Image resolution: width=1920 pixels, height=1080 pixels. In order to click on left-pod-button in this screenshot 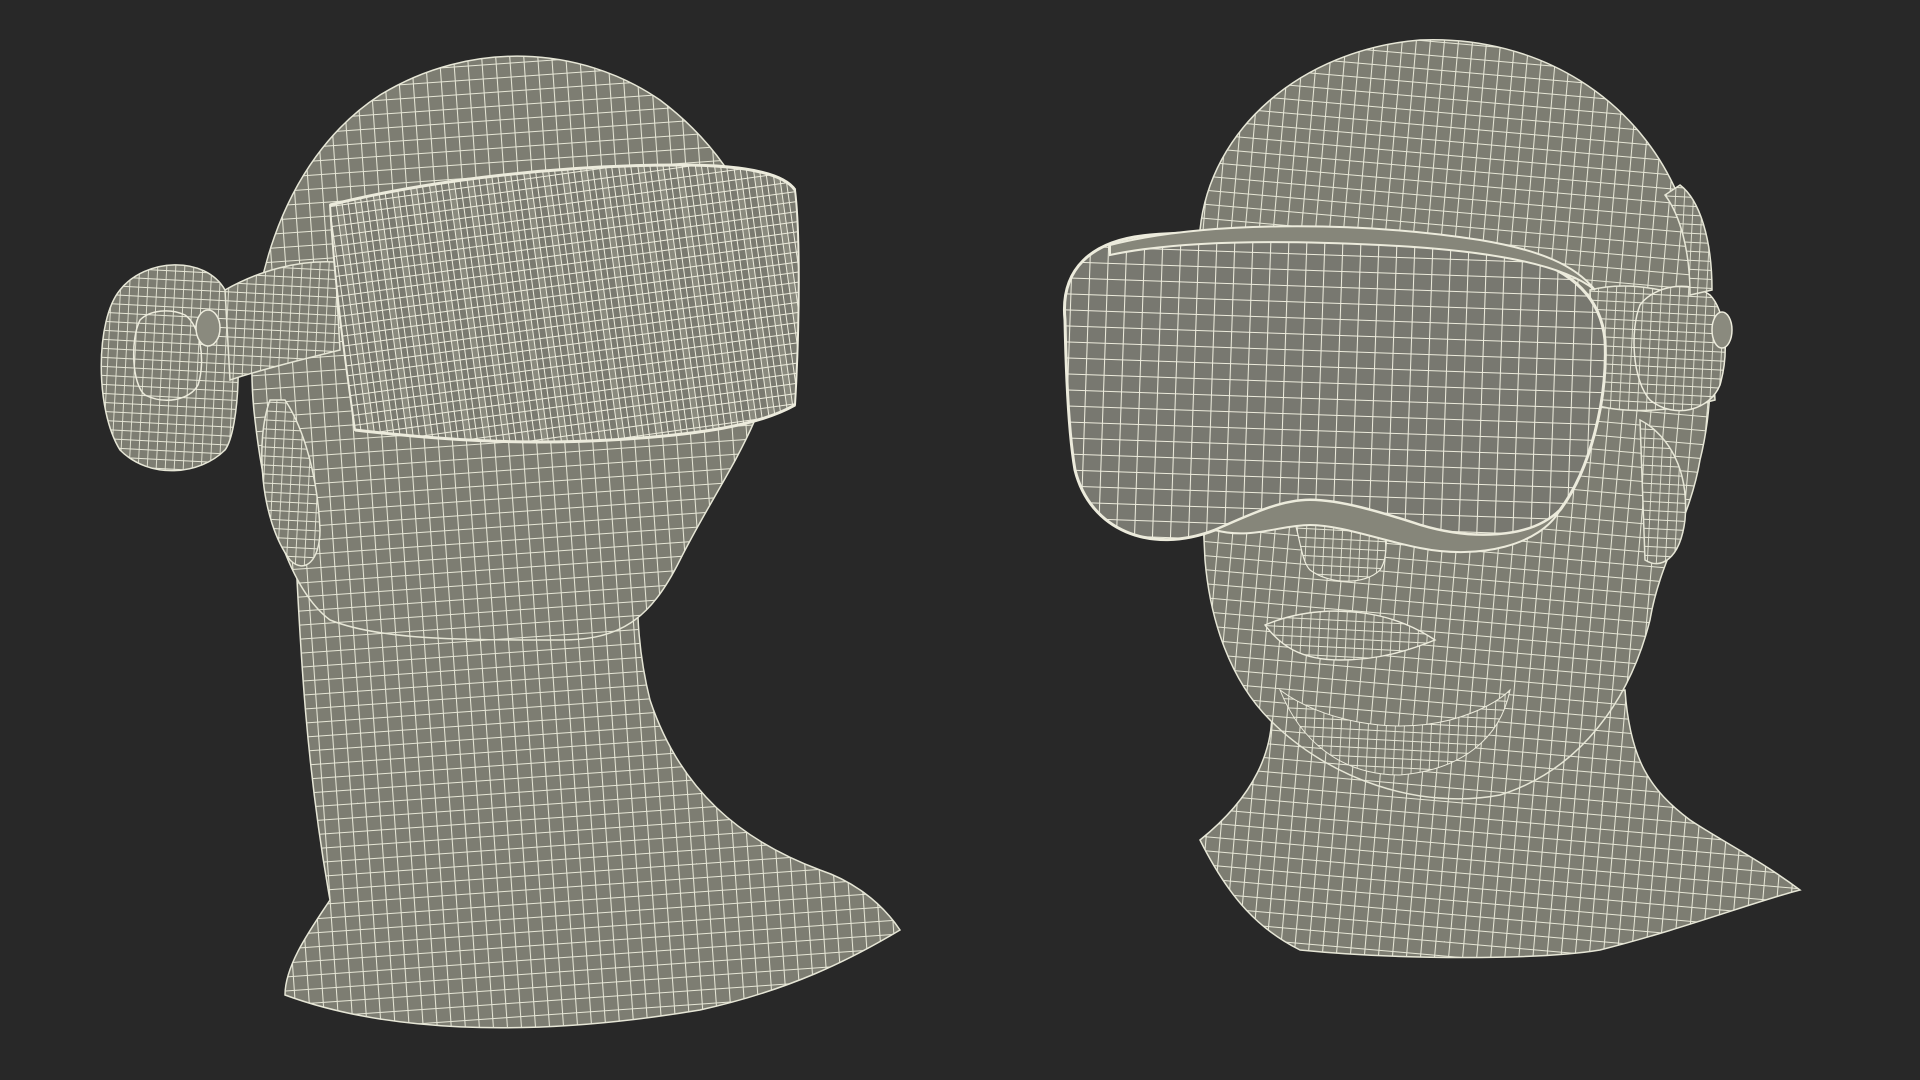, I will do `click(167, 355)`.